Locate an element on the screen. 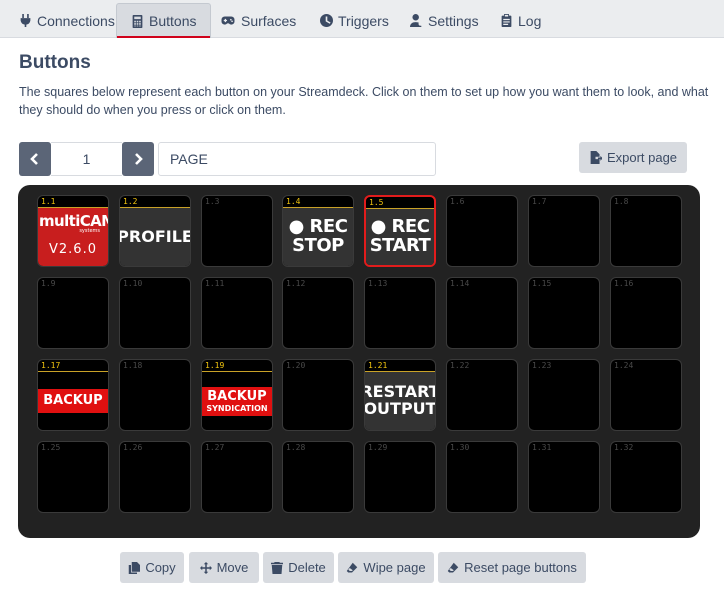 This screenshot has height=591, width=724. chevron-left-icon is located at coordinates (34, 159).